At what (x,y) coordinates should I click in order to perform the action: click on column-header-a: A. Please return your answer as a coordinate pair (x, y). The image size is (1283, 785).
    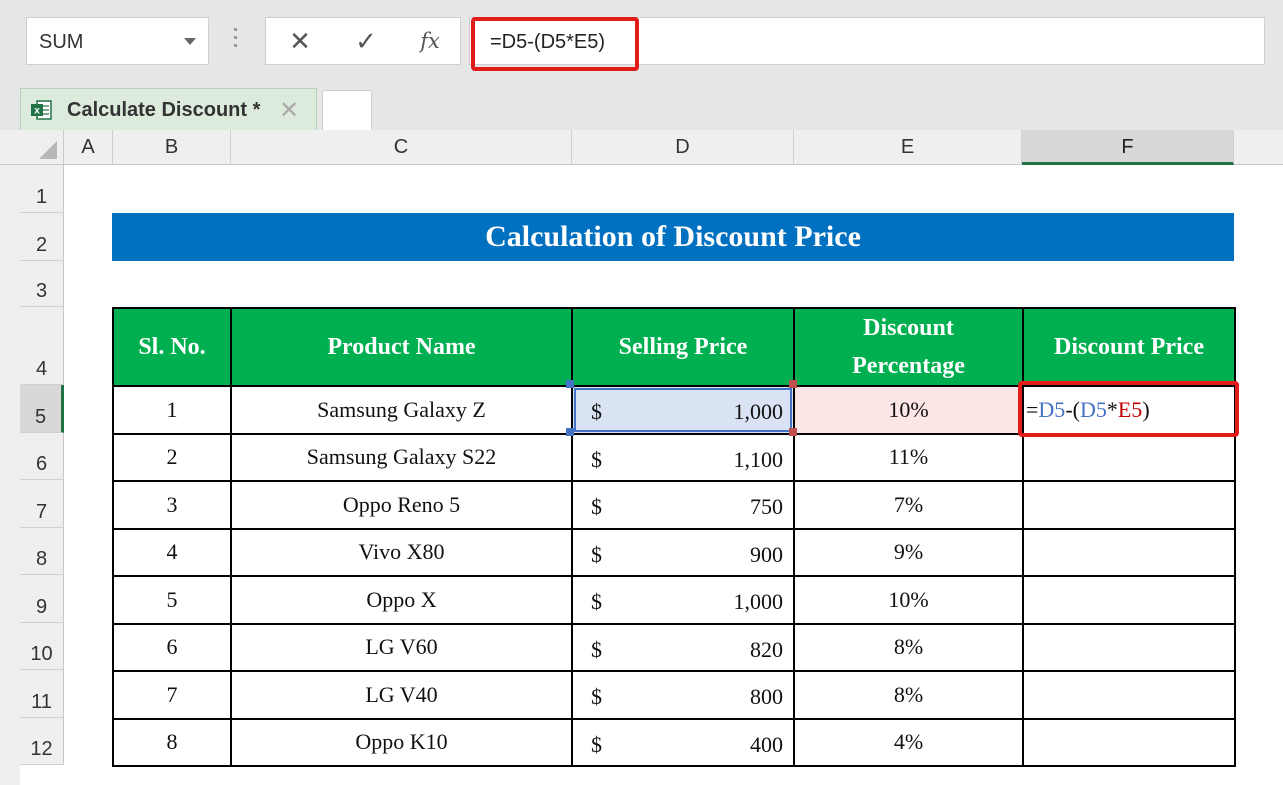
    Looking at the image, I should click on (88, 147).